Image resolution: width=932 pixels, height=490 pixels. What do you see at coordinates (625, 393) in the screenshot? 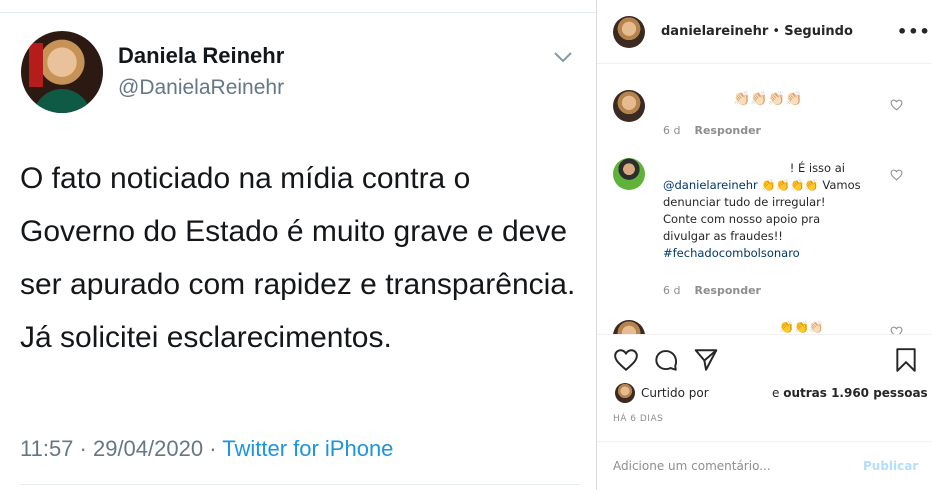
I see `liker-avatar` at bounding box center [625, 393].